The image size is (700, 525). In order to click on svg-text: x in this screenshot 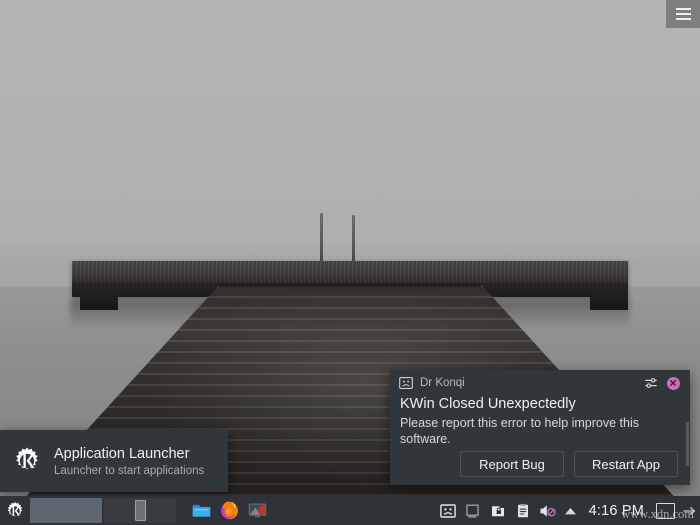, I will do `click(475, 516)`.